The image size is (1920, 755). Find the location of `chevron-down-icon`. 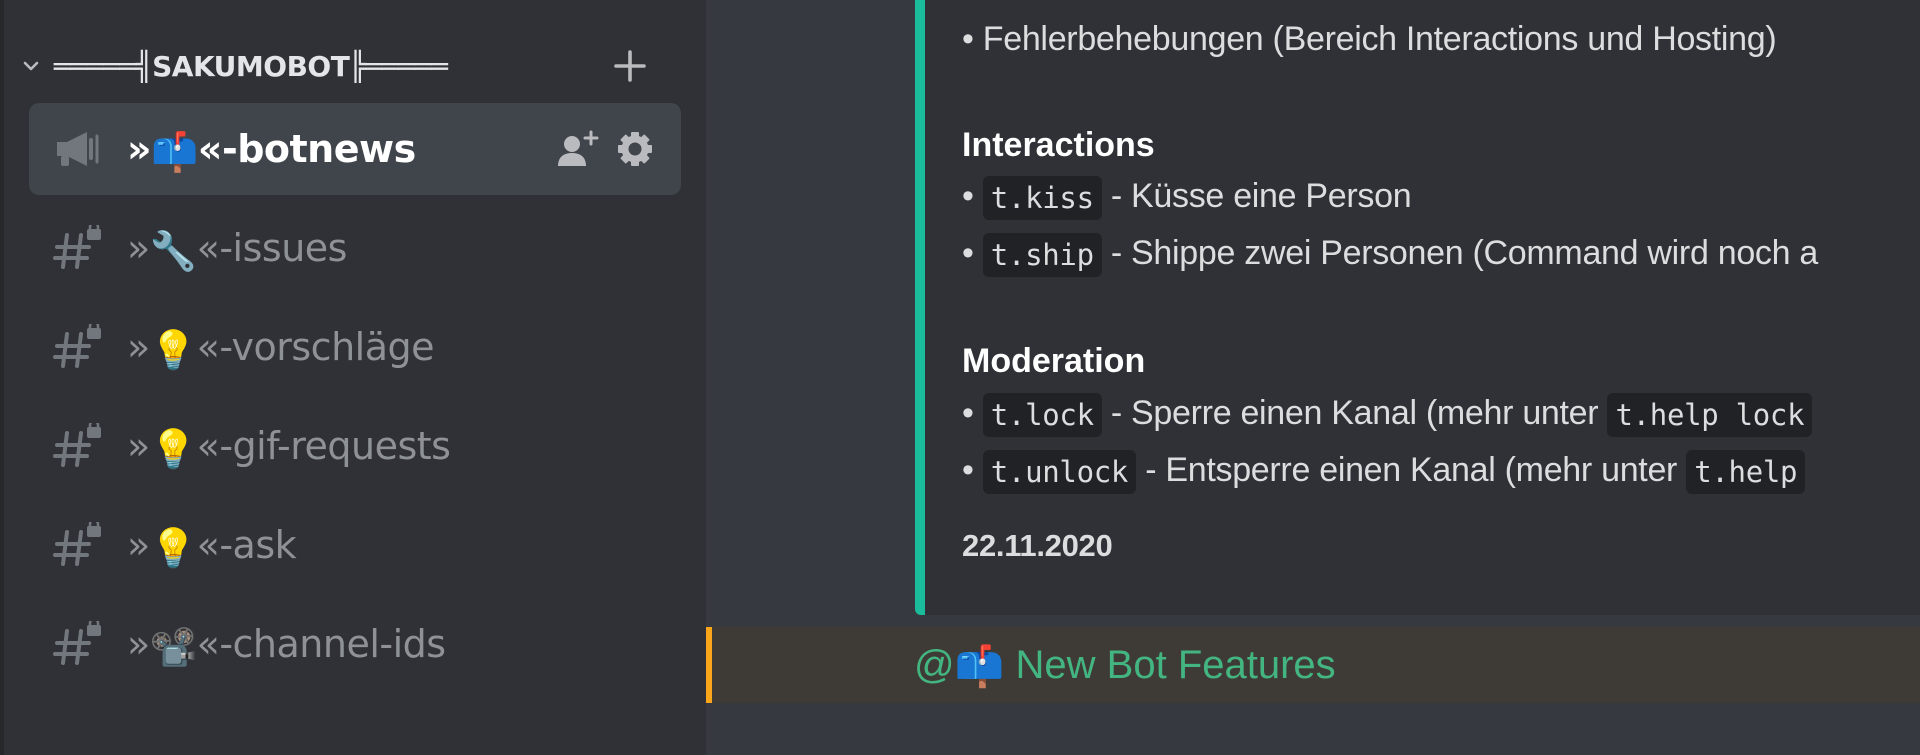

chevron-down-icon is located at coordinates (31, 66).